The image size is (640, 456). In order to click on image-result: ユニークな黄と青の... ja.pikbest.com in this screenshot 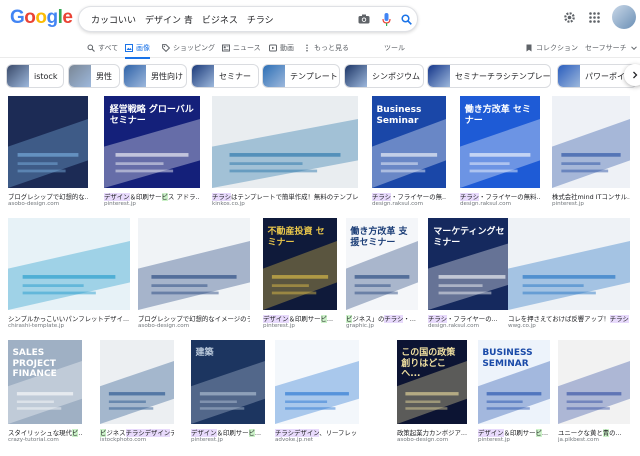, I will do `click(594, 393)`.